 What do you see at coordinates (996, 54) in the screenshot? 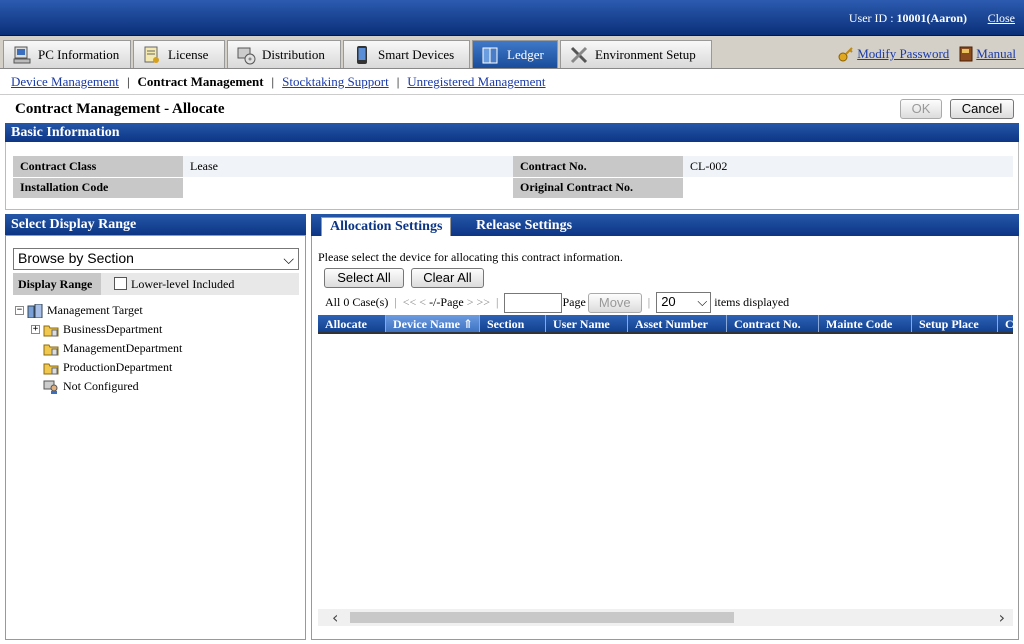
I see `manual-link: Manual` at bounding box center [996, 54].